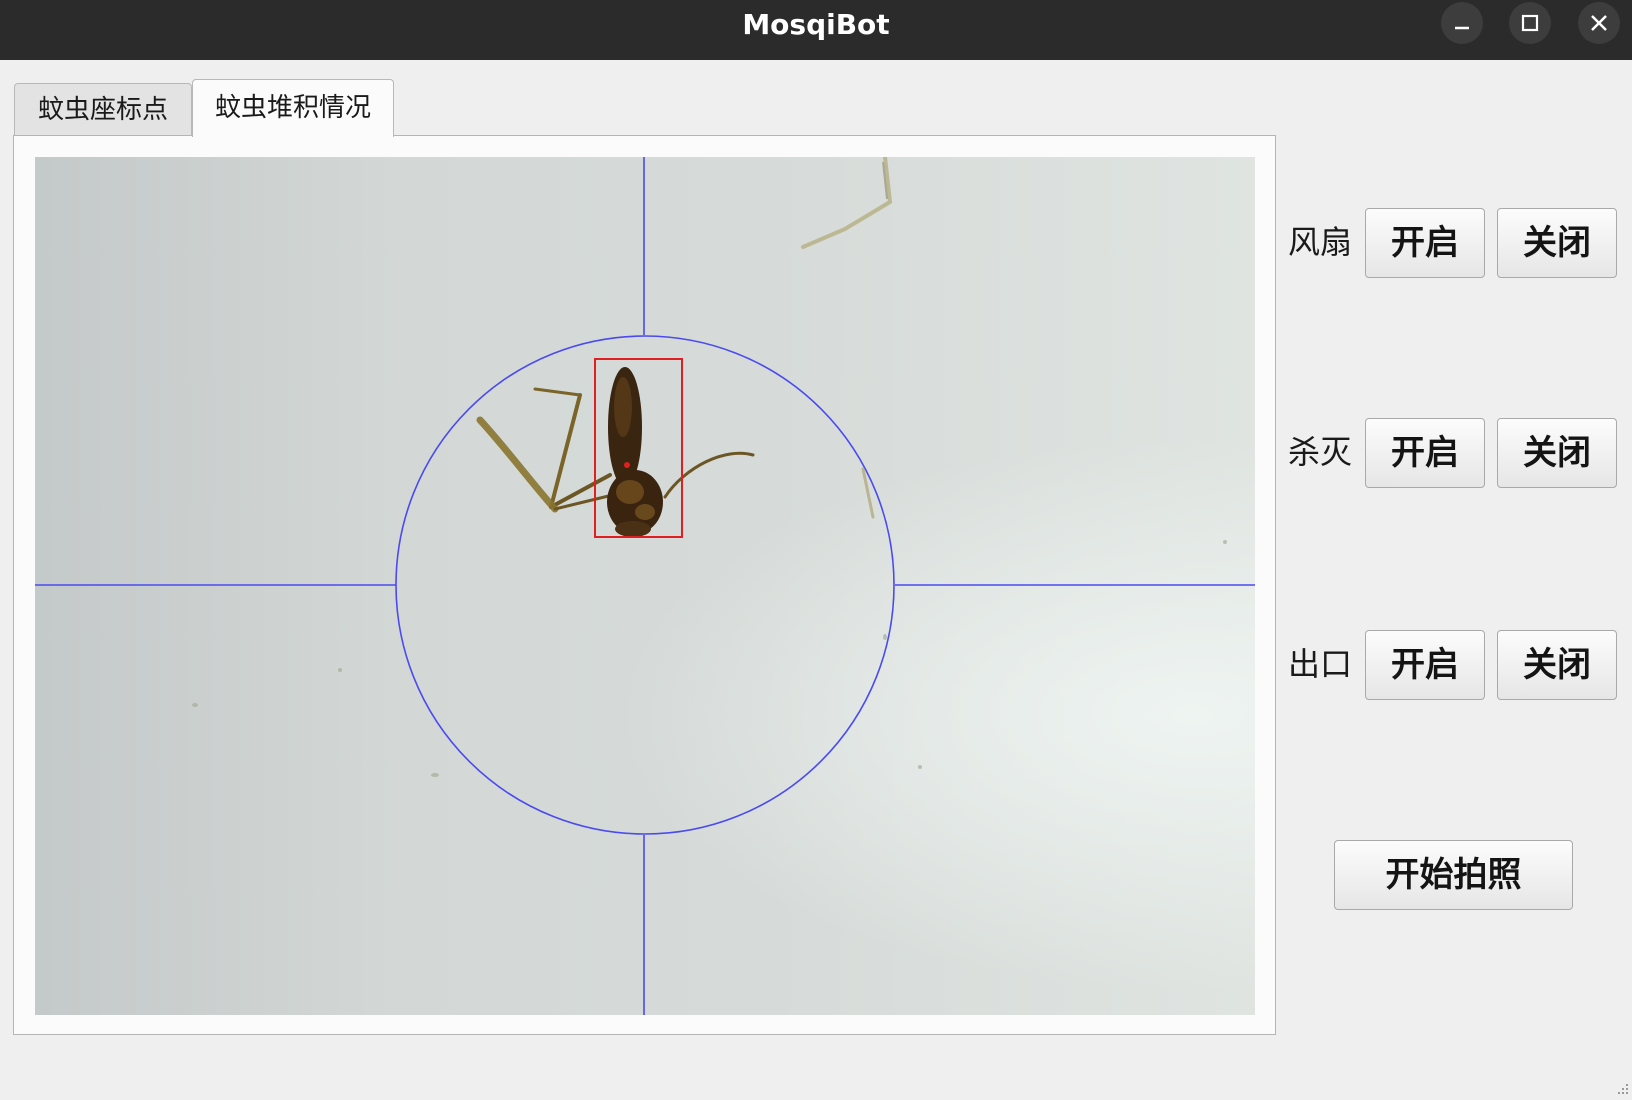  I want to click on title-bar: MosqiBot, so click(816, 30).